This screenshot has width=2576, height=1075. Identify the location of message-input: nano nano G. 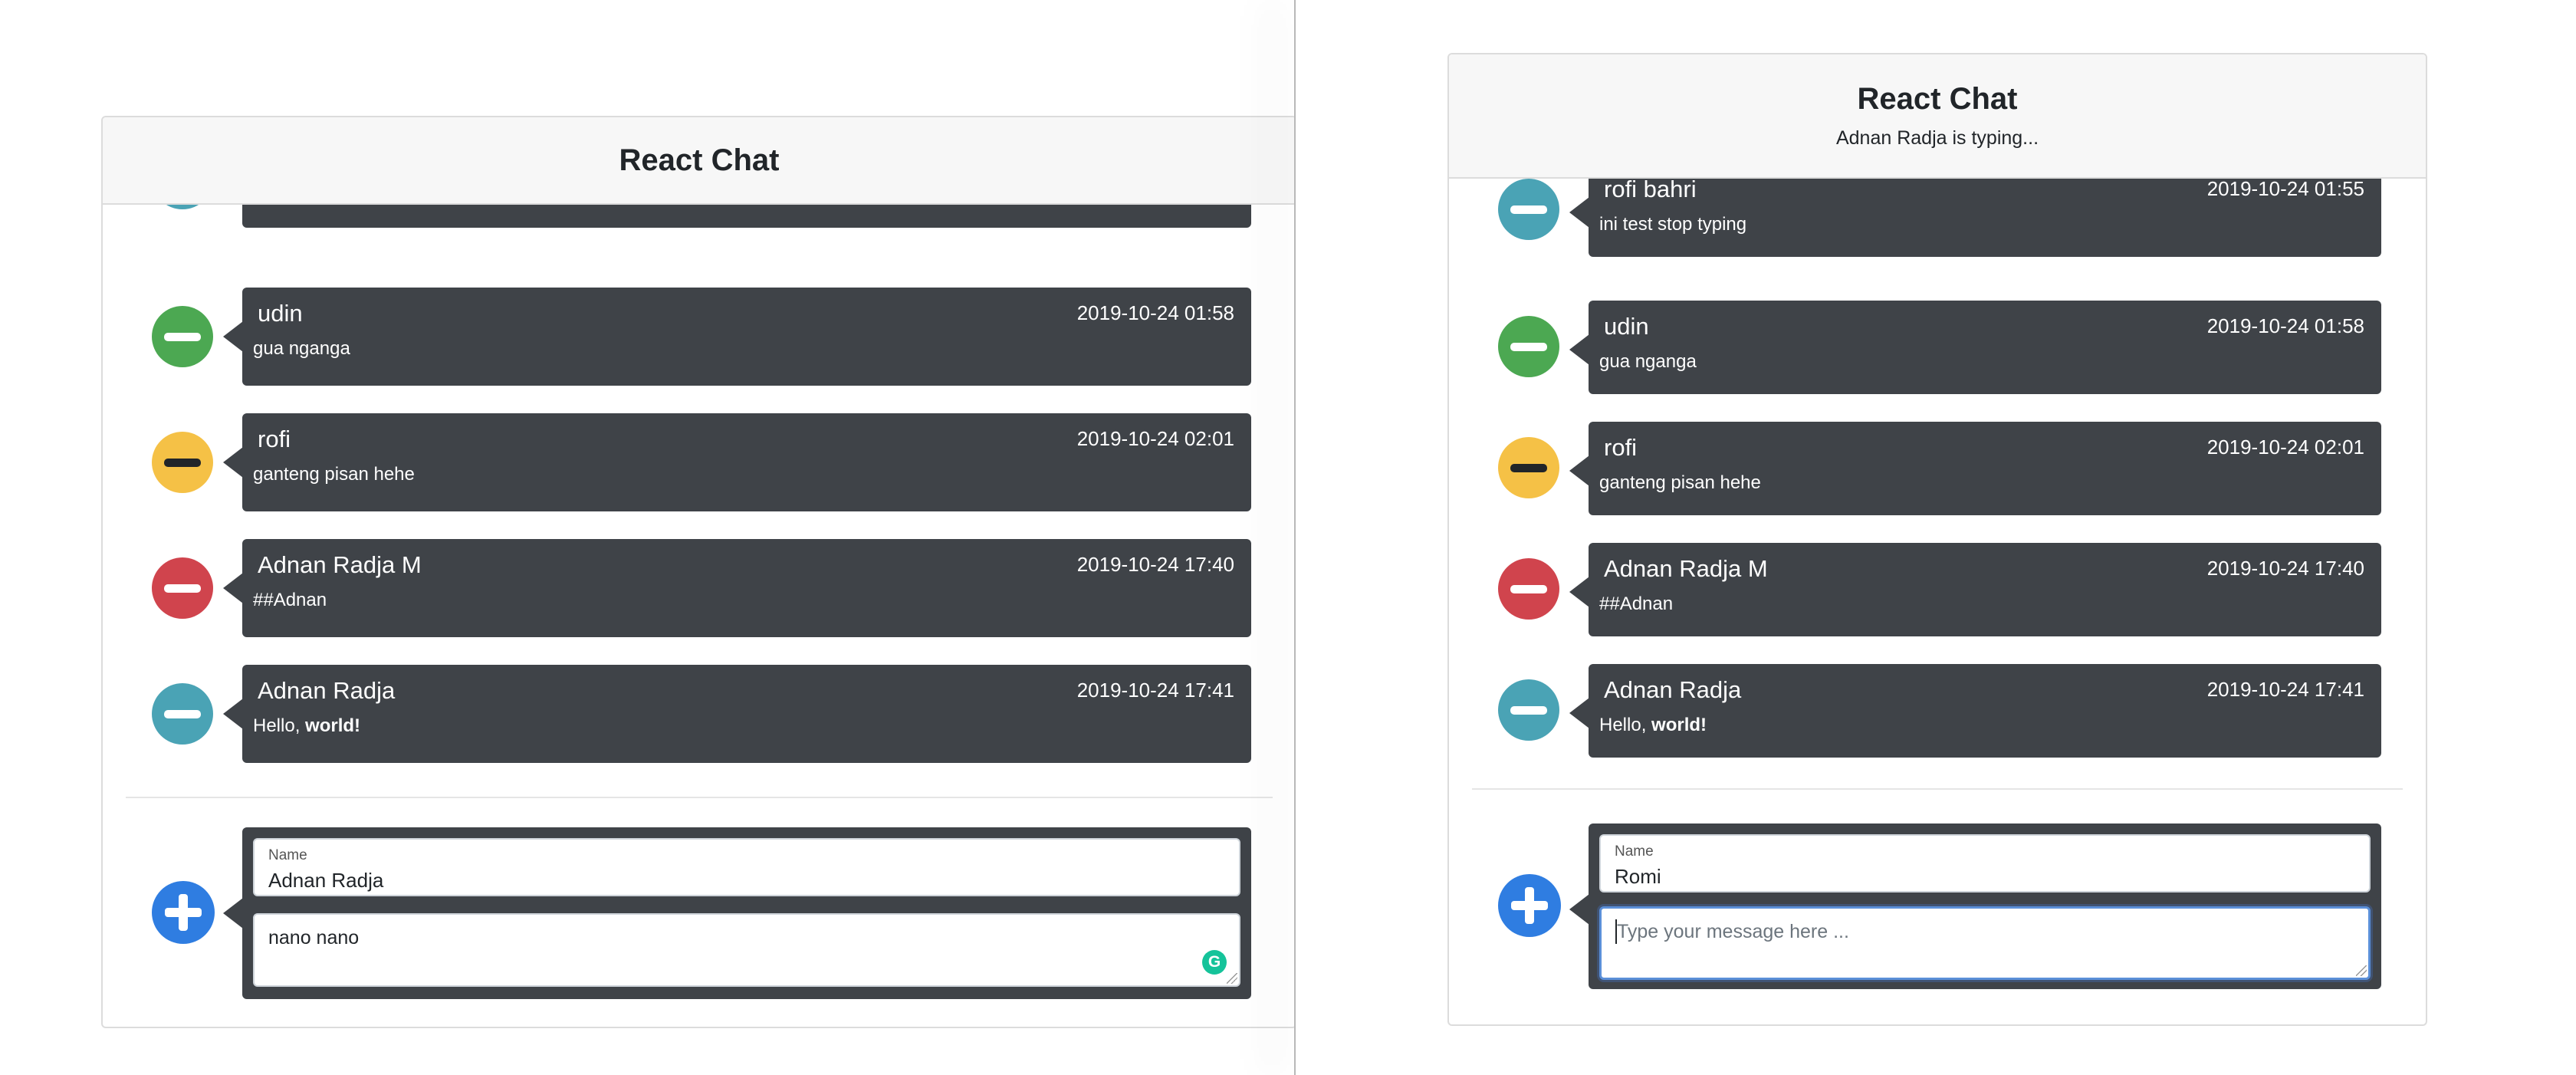
(746, 950).